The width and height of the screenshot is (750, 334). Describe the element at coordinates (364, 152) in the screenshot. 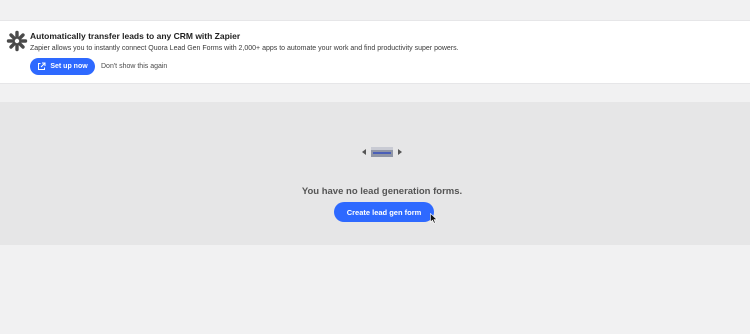

I see `carousel-left-arrow-icon` at that location.